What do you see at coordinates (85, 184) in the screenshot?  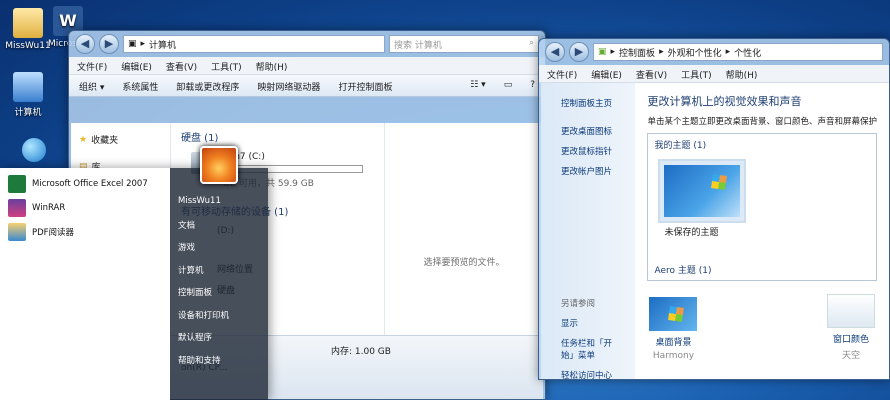 I see `program-excel: Microsoft Office Excel 2007` at bounding box center [85, 184].